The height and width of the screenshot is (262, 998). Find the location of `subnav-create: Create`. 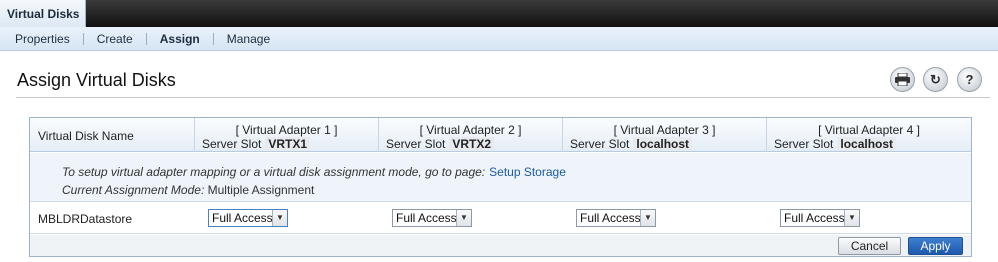

subnav-create: Create is located at coordinates (115, 39).